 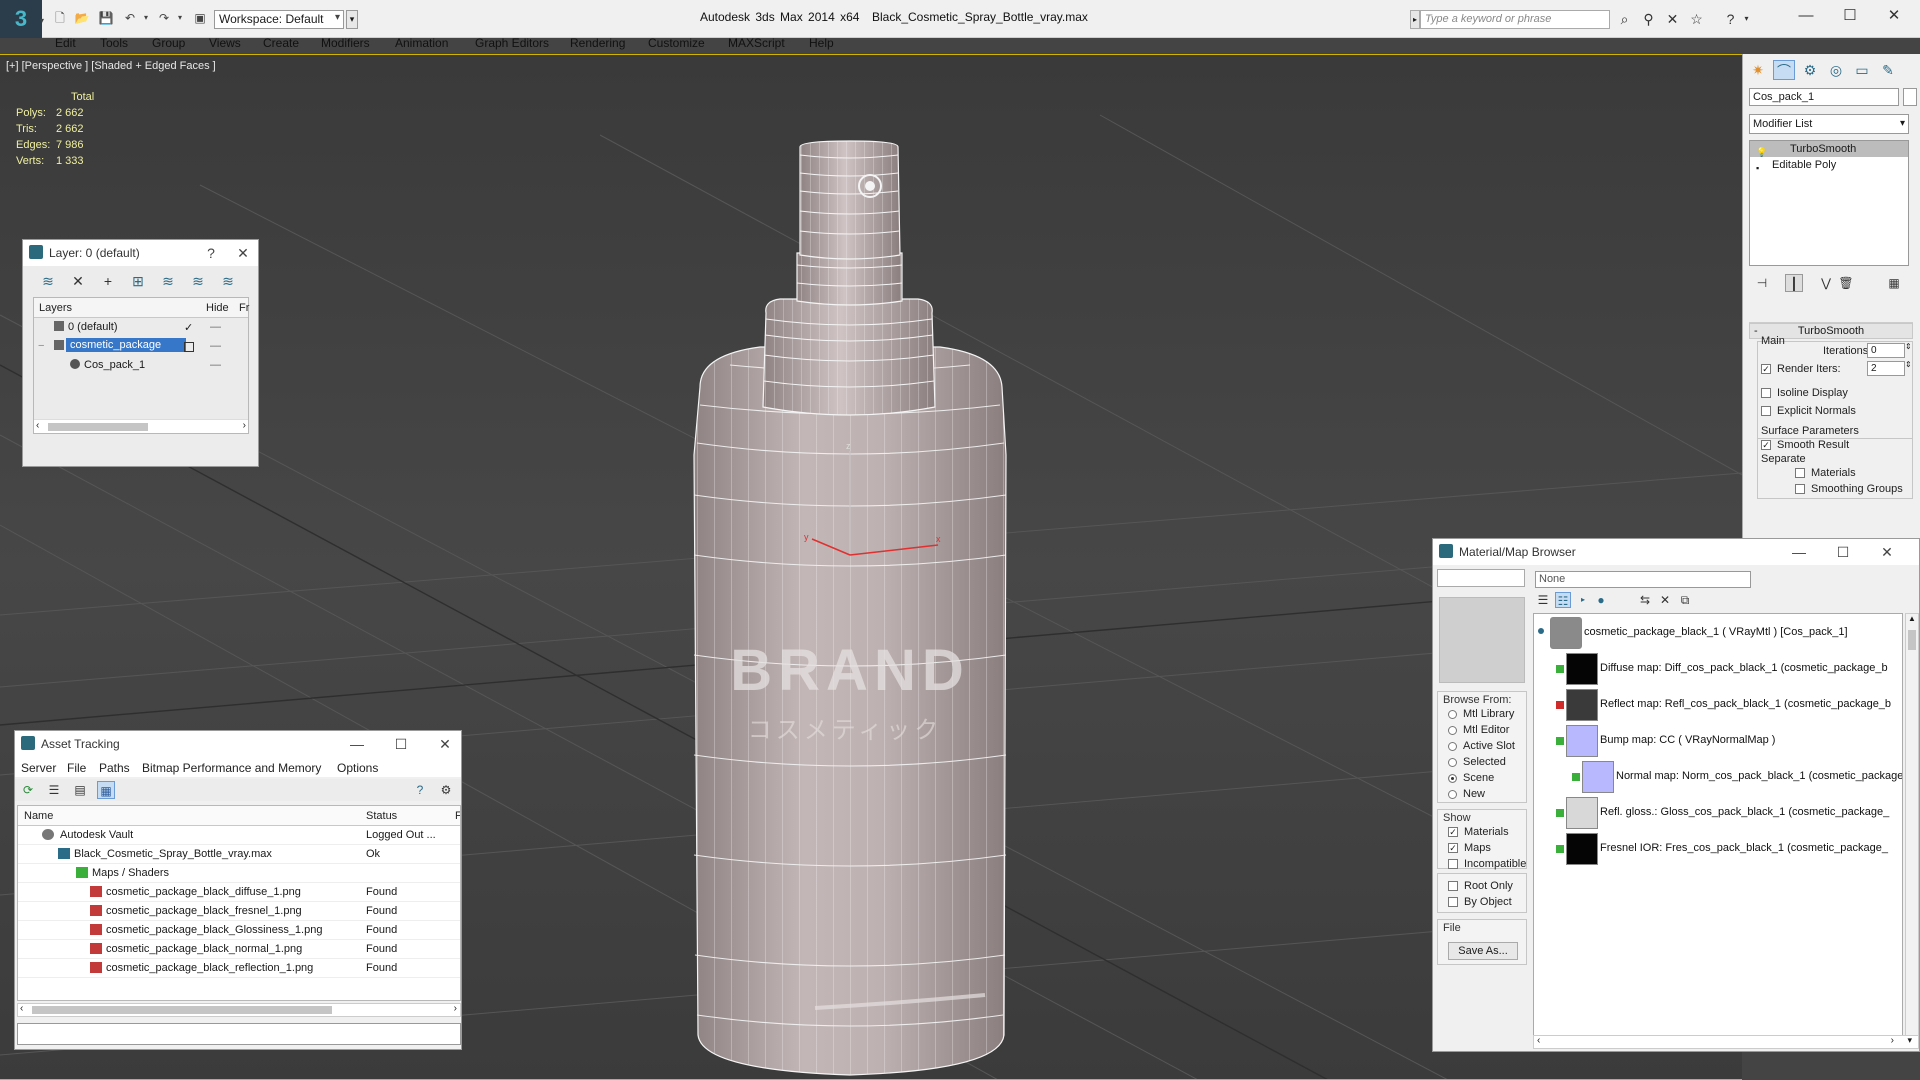 I want to click on menu-animation: Animation, so click(x=421, y=43).